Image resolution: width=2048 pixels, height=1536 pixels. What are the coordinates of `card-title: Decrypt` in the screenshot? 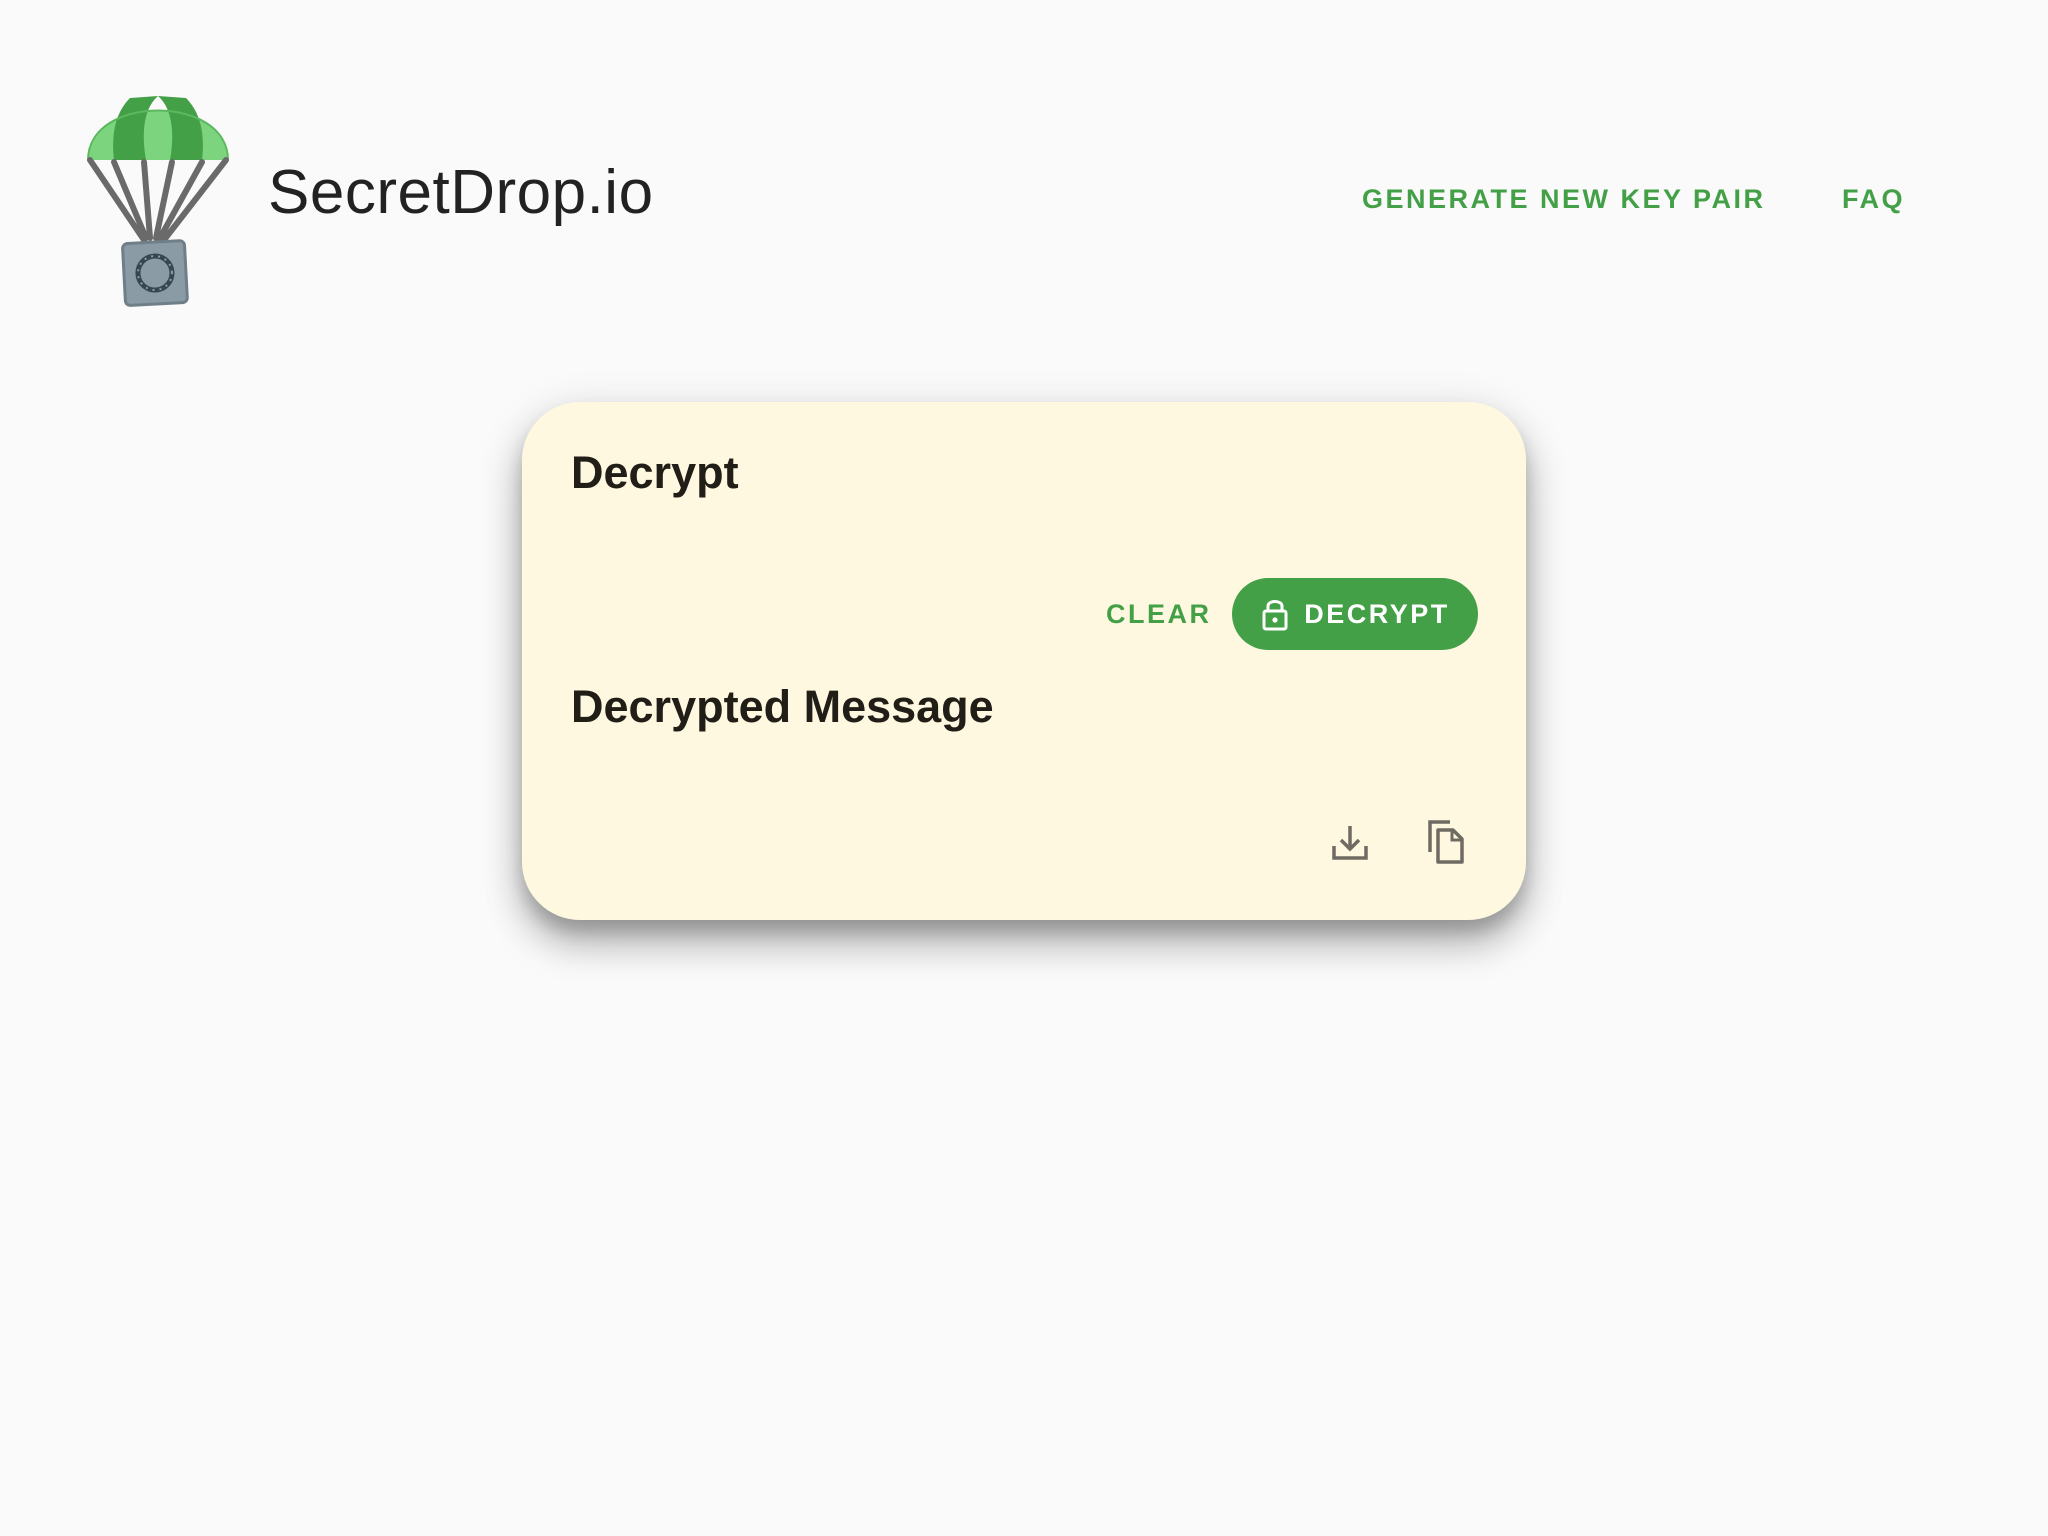 It's located at (655, 472).